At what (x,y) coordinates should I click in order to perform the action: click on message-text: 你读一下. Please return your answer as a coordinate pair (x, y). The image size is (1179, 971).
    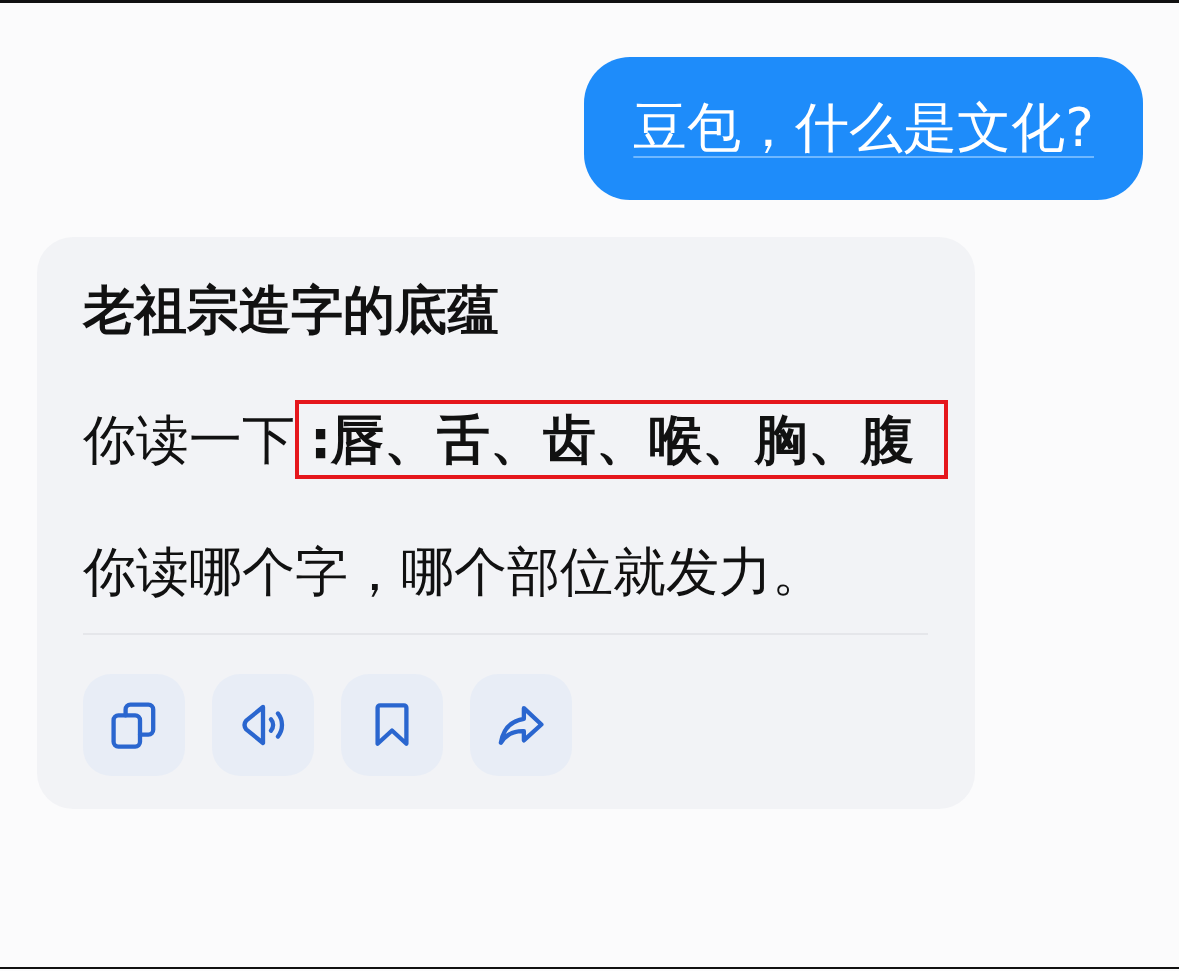
    Looking at the image, I should click on (189, 439).